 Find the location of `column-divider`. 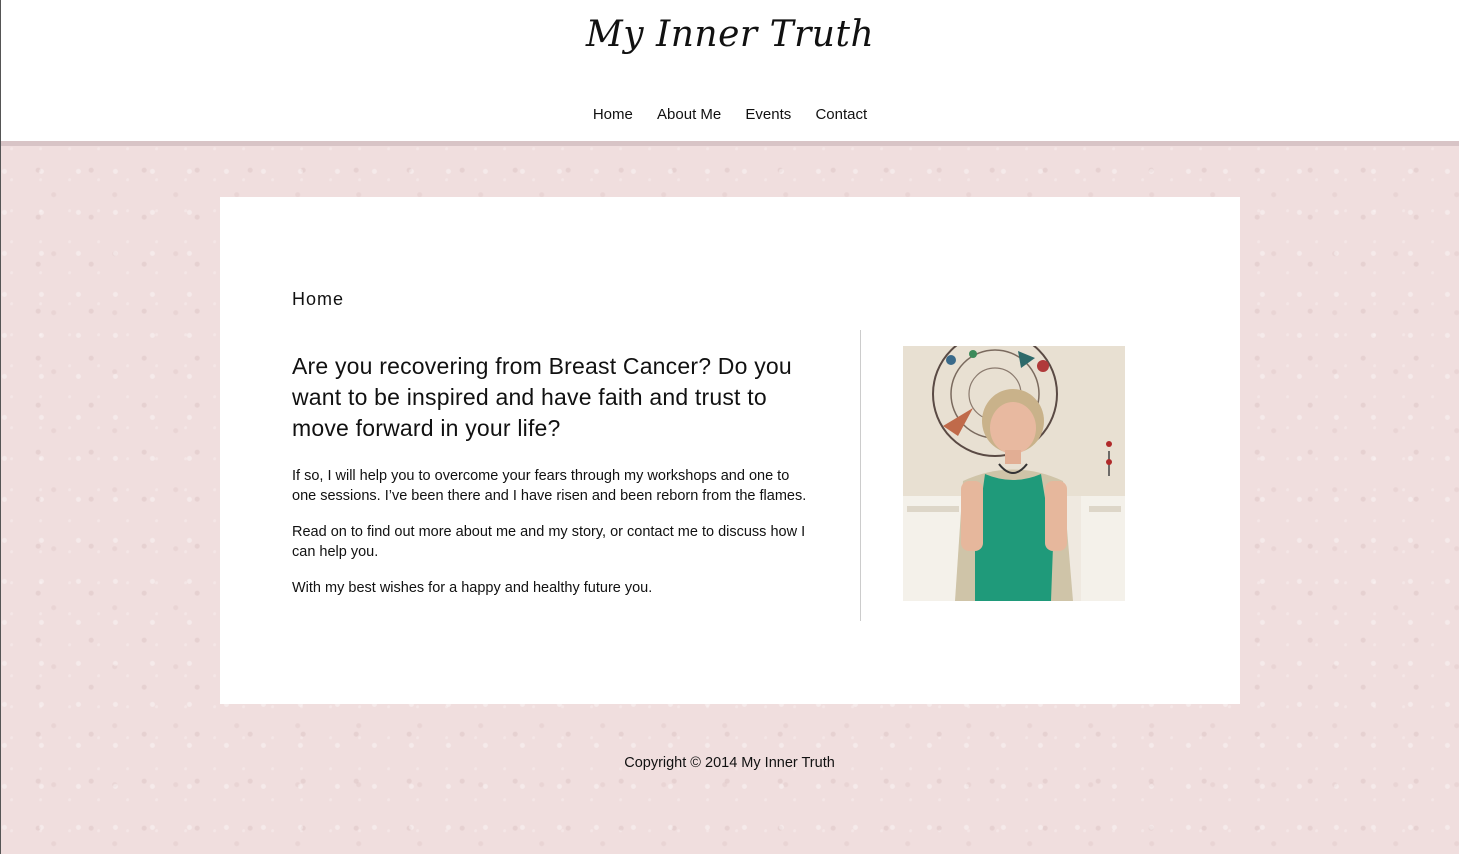

column-divider is located at coordinates (860, 475).